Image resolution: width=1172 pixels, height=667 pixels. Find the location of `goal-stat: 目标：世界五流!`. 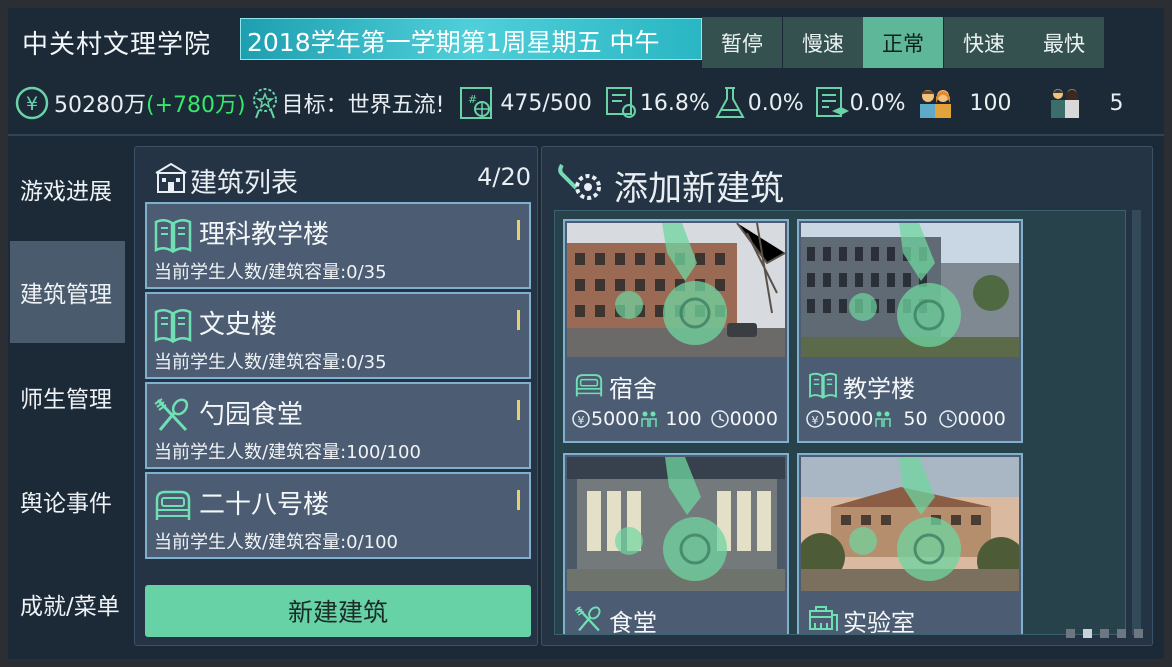

goal-stat: 目标：世界五流! is located at coordinates (346, 103).